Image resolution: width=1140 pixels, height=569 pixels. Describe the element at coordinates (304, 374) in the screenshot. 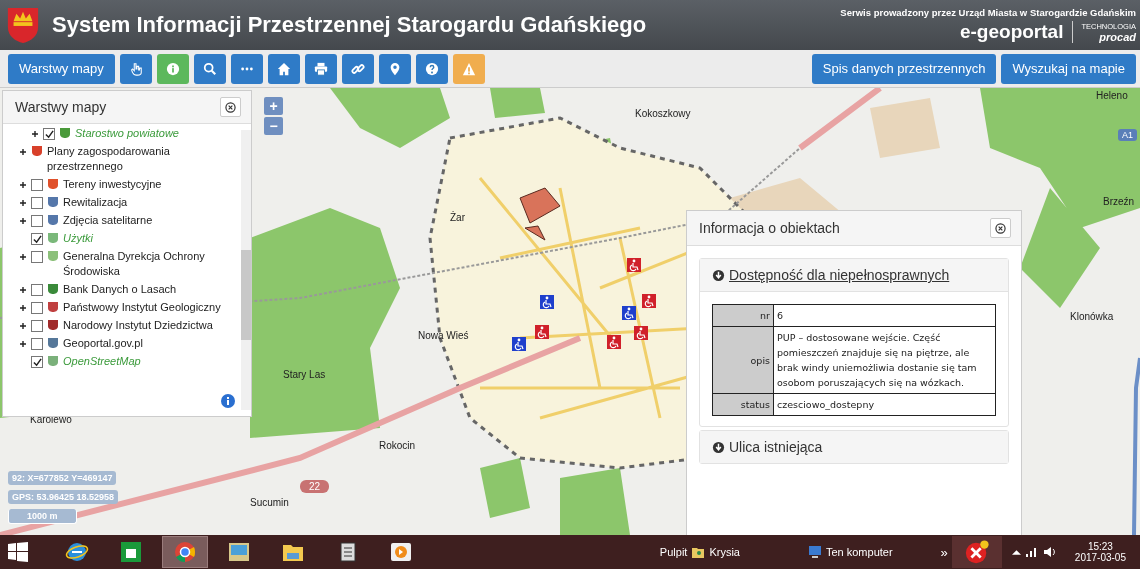

I see `place-label: Stary Las` at that location.